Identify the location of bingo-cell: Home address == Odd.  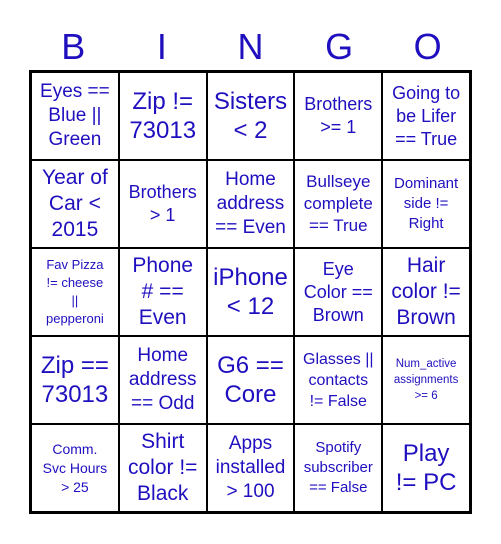
(162, 380).